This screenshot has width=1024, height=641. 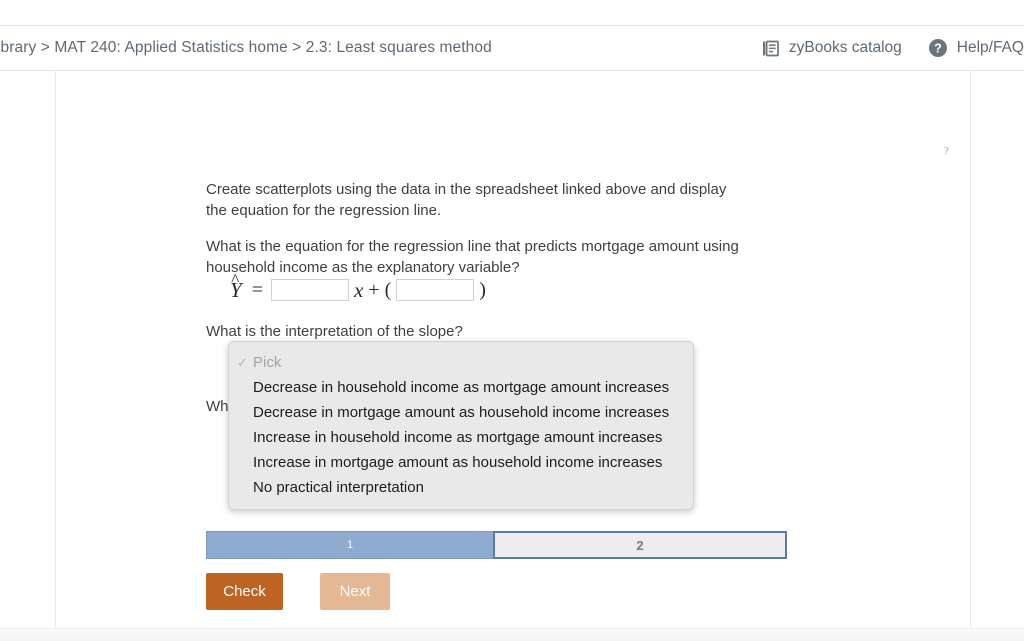 What do you see at coordinates (28, 349) in the screenshot?
I see `left-rail-divider` at bounding box center [28, 349].